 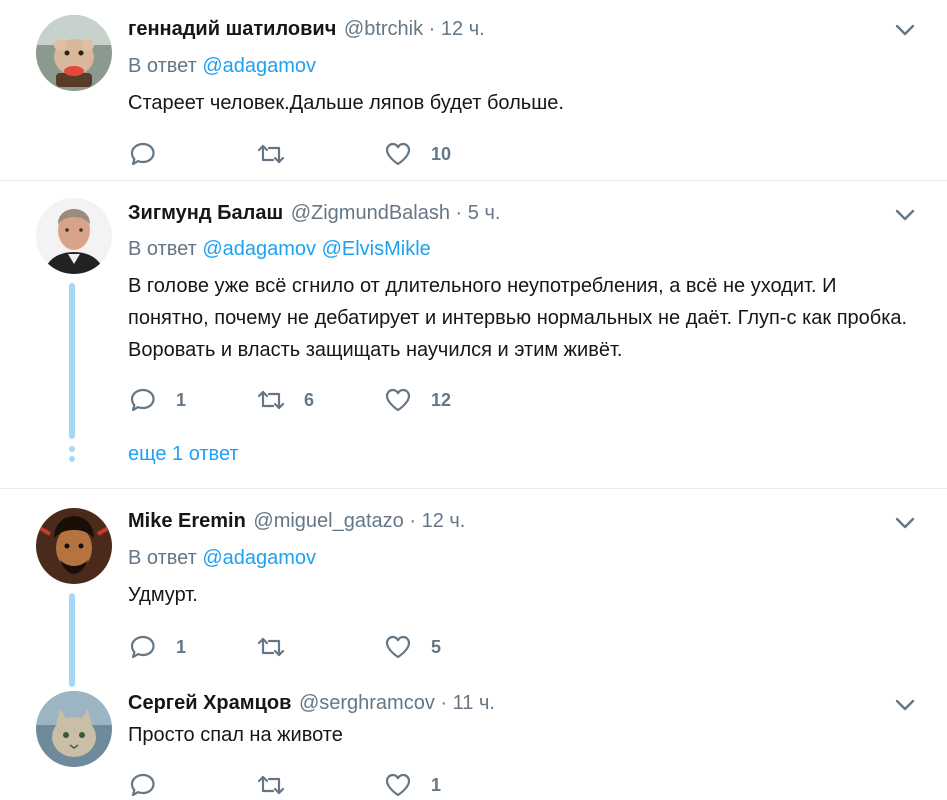 What do you see at coordinates (205, 213) in the screenshot?
I see `author-name: Зигмунд Балаш` at bounding box center [205, 213].